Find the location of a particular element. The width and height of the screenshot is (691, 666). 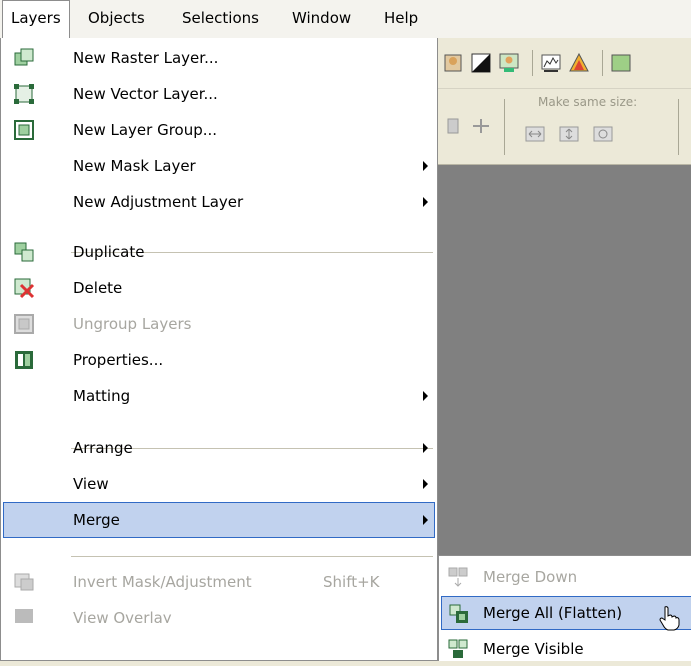

duplicate-label: Duplicate is located at coordinates (109, 252).